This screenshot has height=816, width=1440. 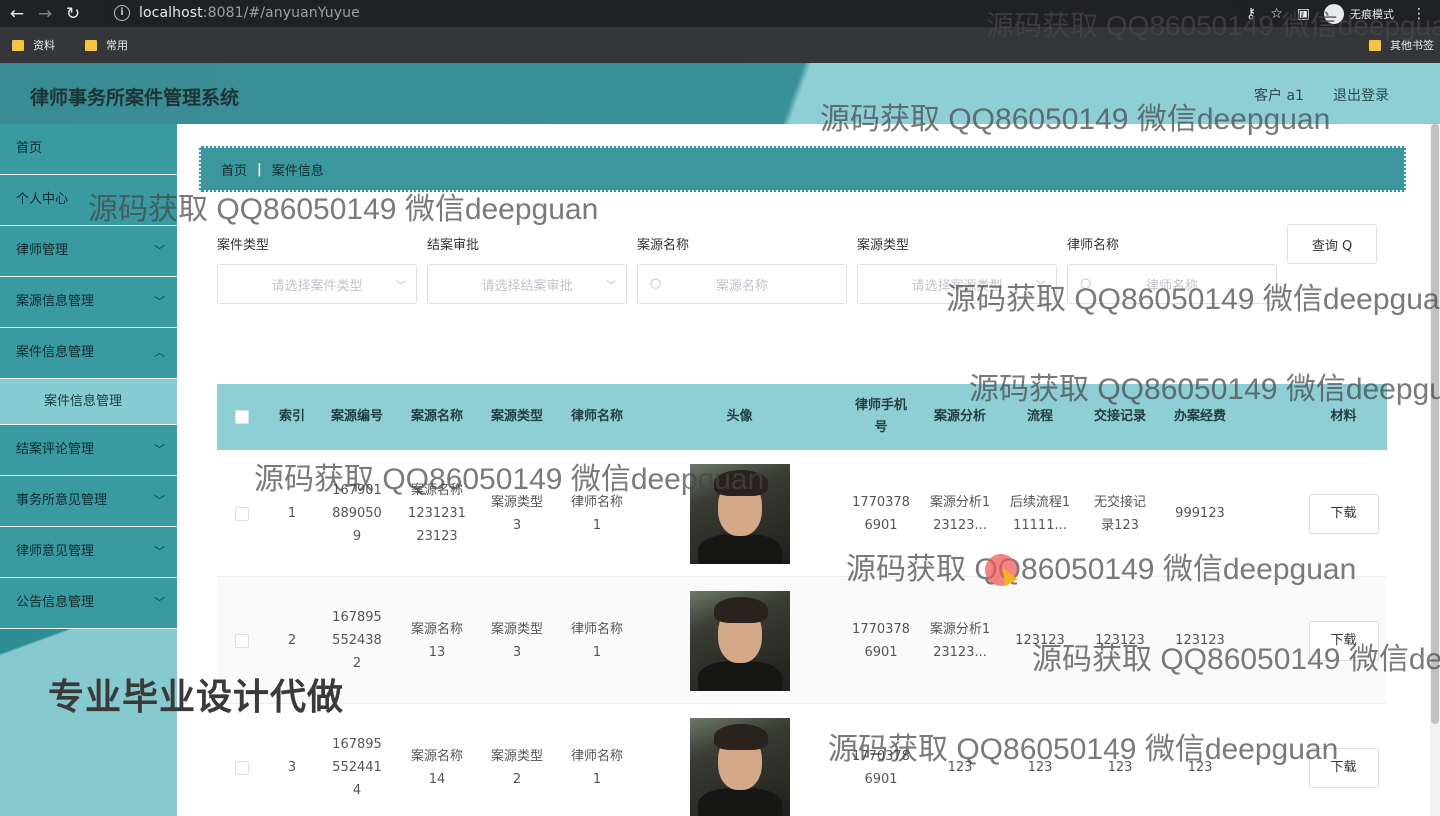 I want to click on col-avatar: 头像, so click(x=739, y=416).